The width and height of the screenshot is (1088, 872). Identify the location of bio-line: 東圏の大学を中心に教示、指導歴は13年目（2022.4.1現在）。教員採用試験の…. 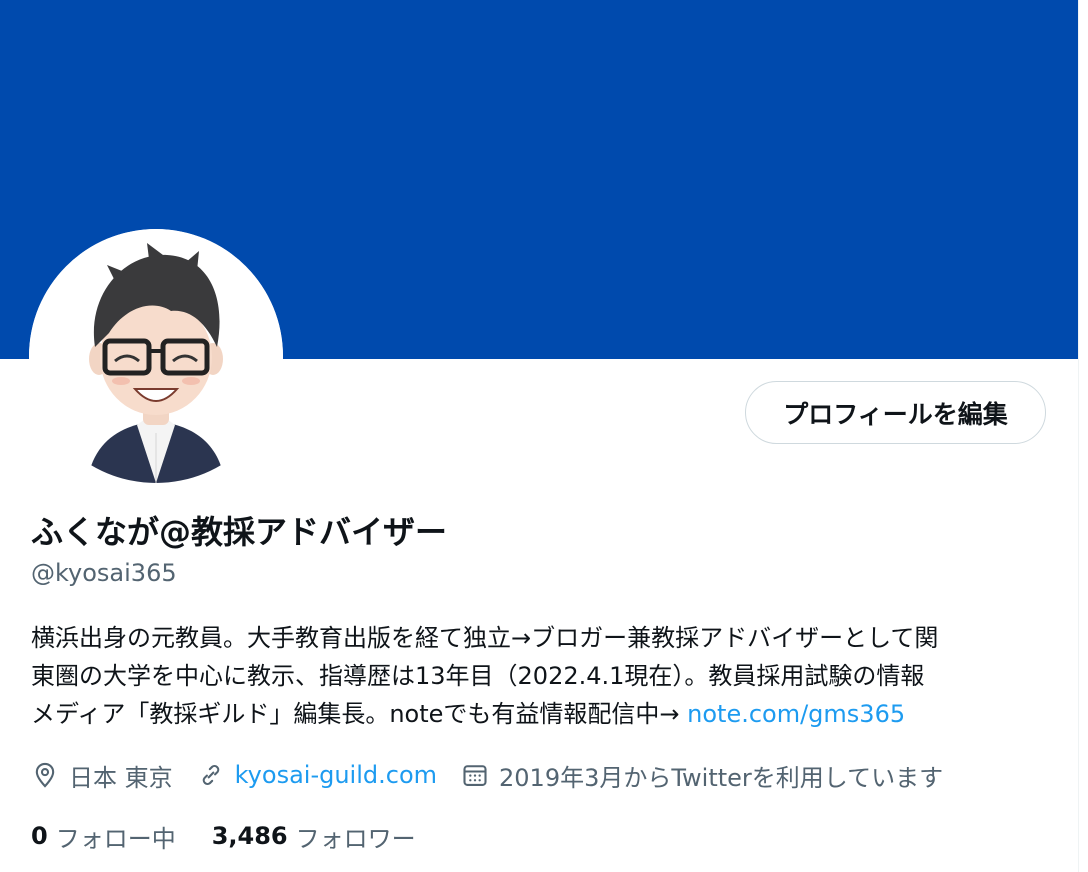
(478, 676).